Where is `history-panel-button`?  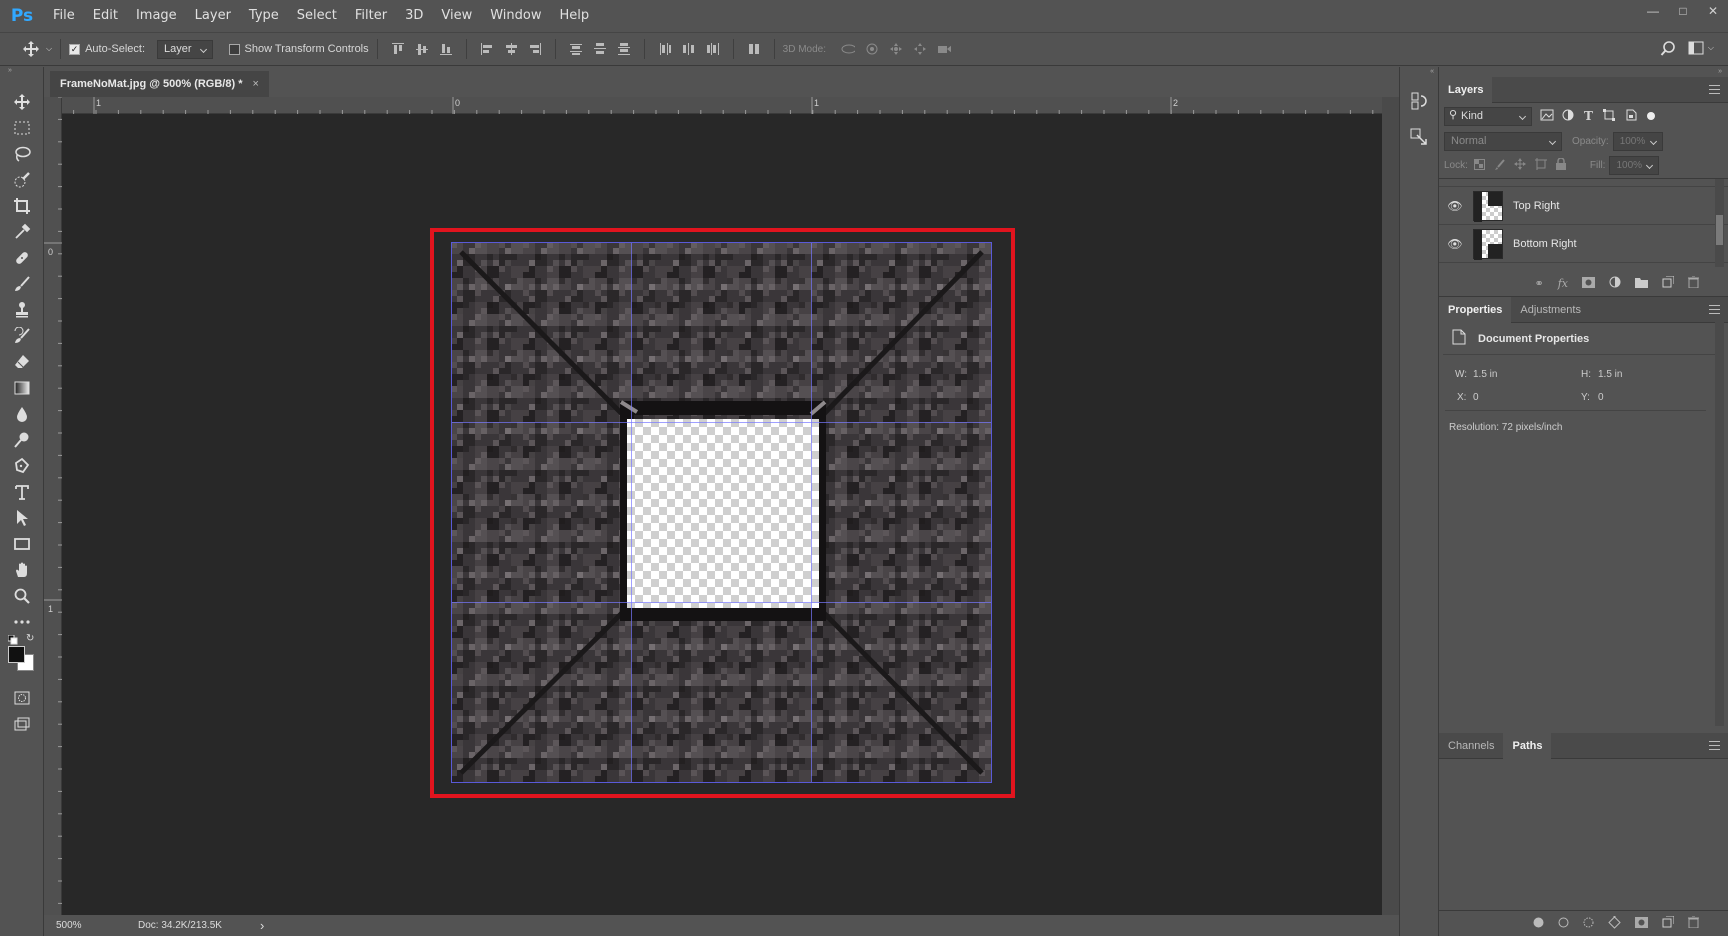
history-panel-button is located at coordinates (1419, 101).